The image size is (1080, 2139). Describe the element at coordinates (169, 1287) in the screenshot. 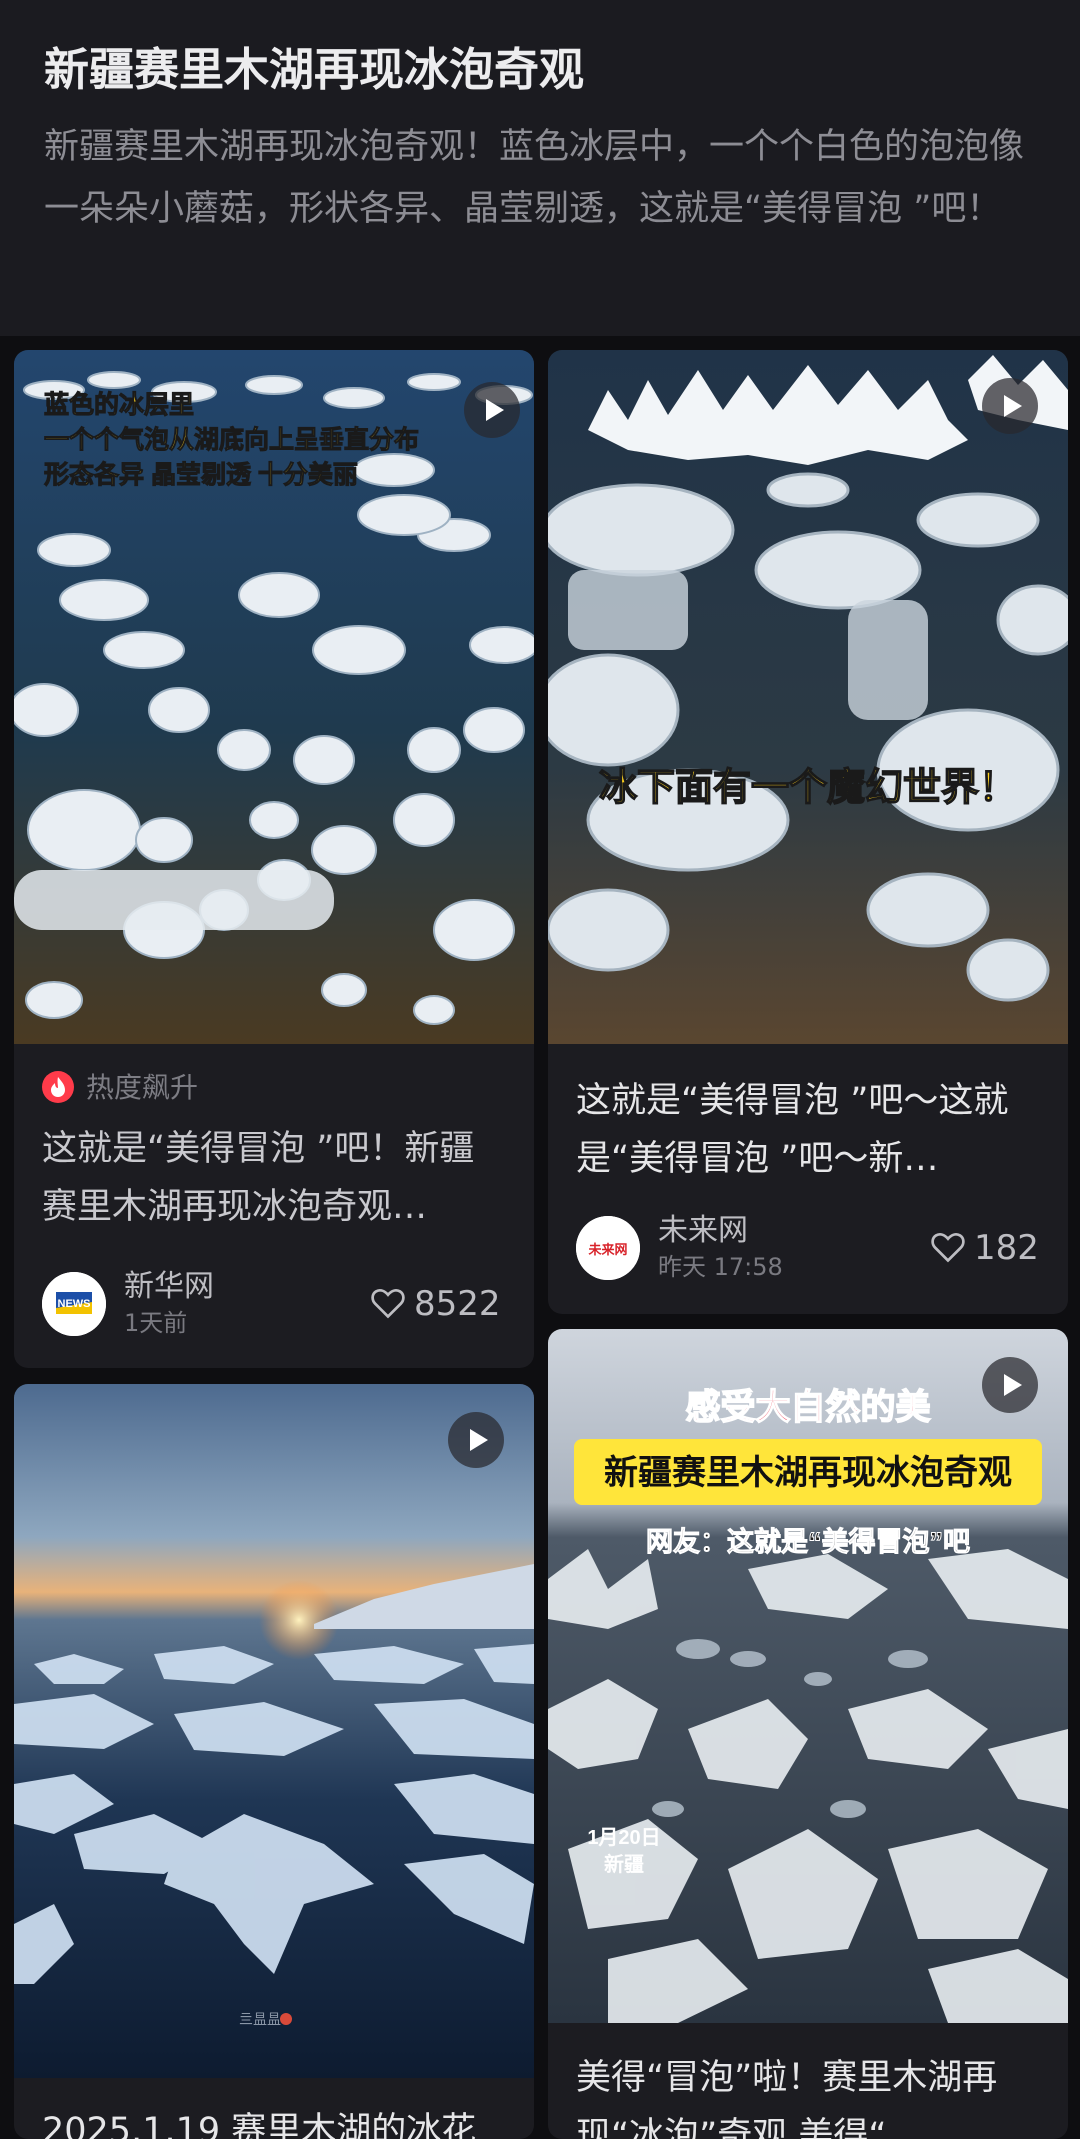

I see `source-name: 新华网` at that location.